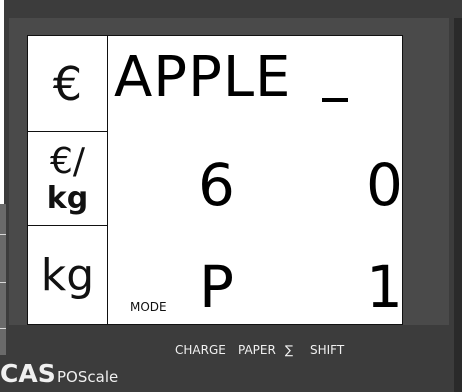  I want to click on weight-digit-left: P, so click(216, 287).